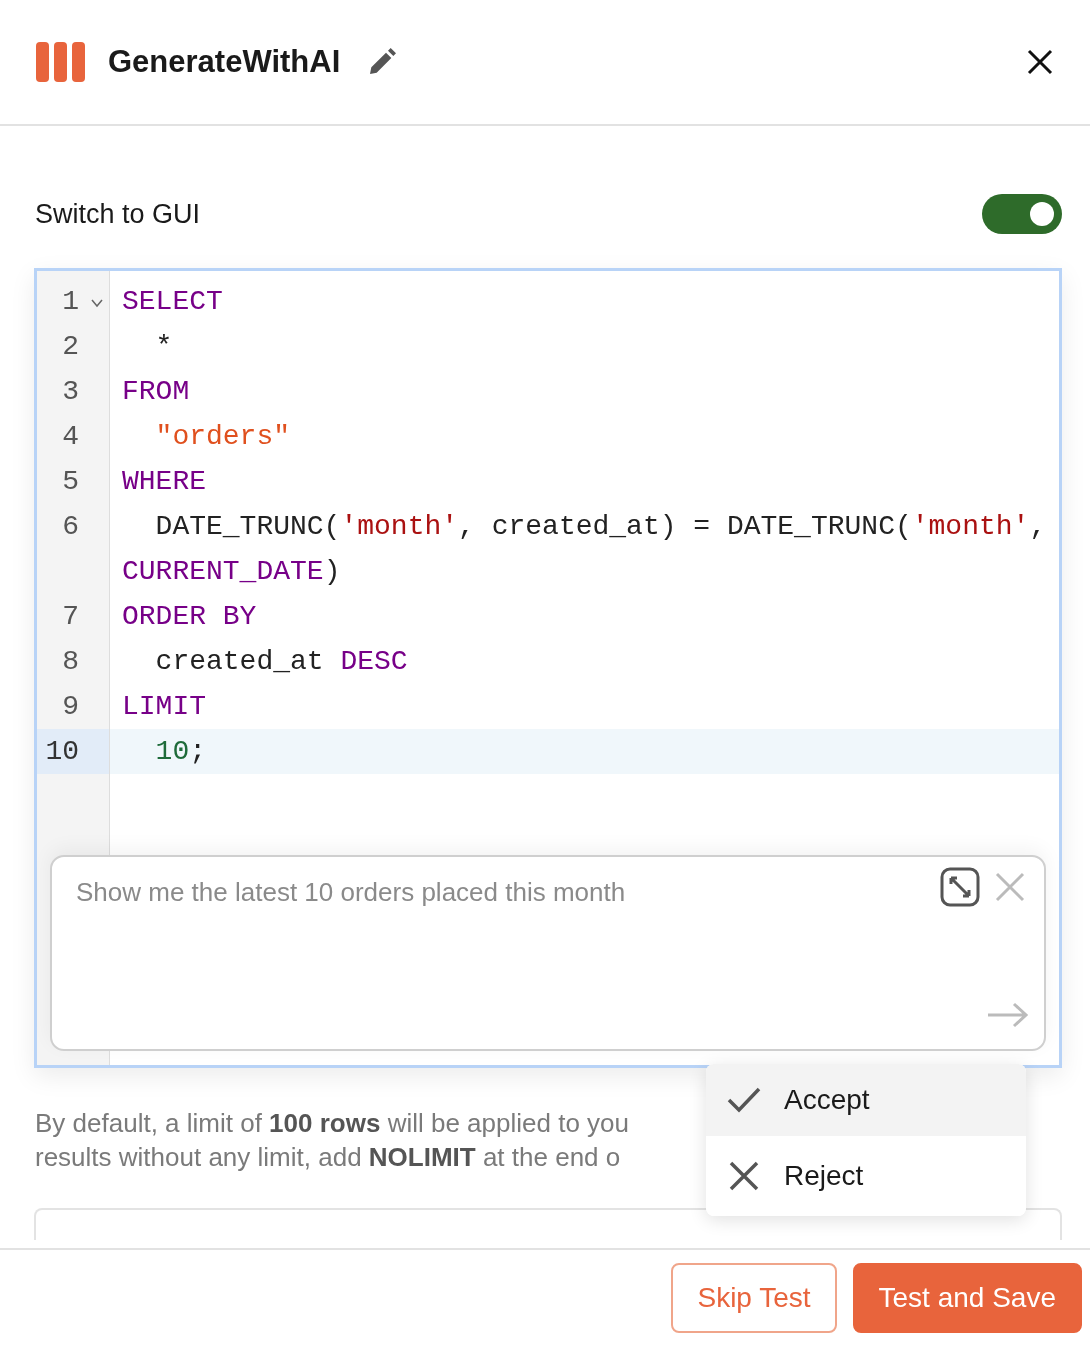 This screenshot has width=1090, height=1346. I want to click on line-number: 5, so click(73, 481).